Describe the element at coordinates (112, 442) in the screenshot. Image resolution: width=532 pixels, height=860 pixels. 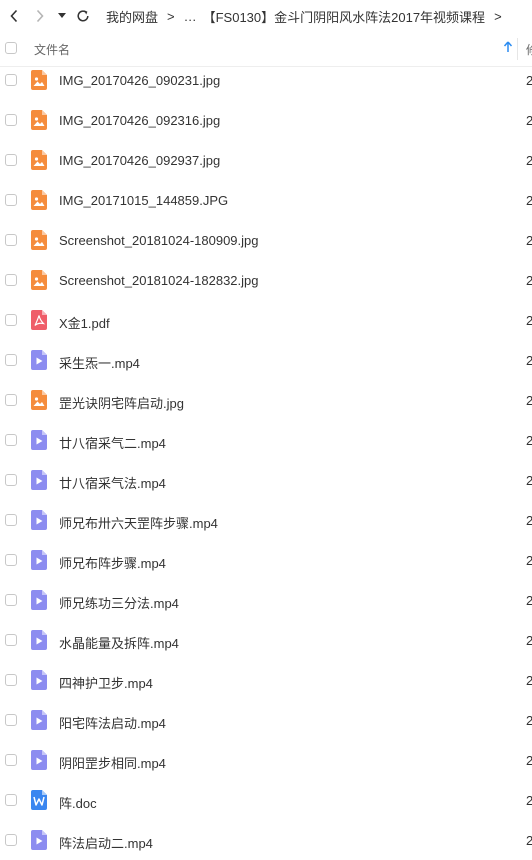
I see `file-name: 廿八宿采气二.mp4` at that location.